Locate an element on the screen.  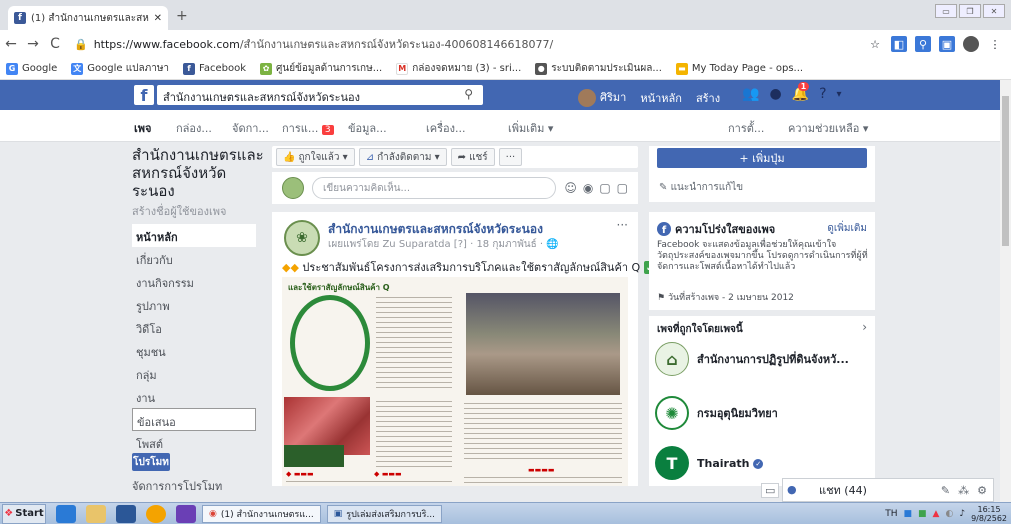
tab-notifications: การแ... 3 is located at coordinates (308, 128).